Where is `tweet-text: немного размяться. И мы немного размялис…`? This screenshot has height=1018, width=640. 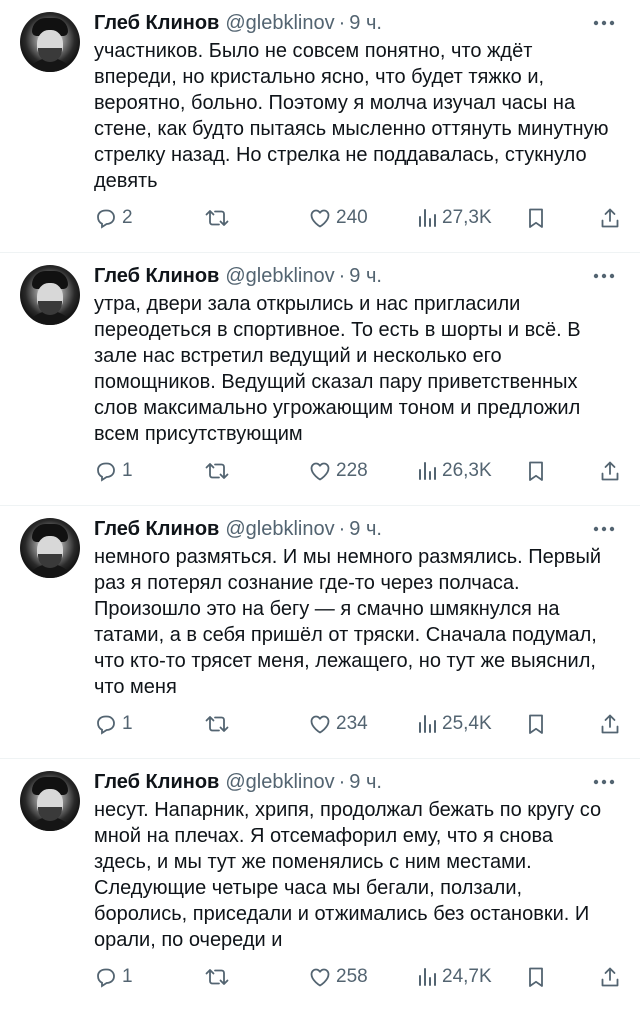 tweet-text: немного размяться. И мы немного размялис… is located at coordinates (348, 622).